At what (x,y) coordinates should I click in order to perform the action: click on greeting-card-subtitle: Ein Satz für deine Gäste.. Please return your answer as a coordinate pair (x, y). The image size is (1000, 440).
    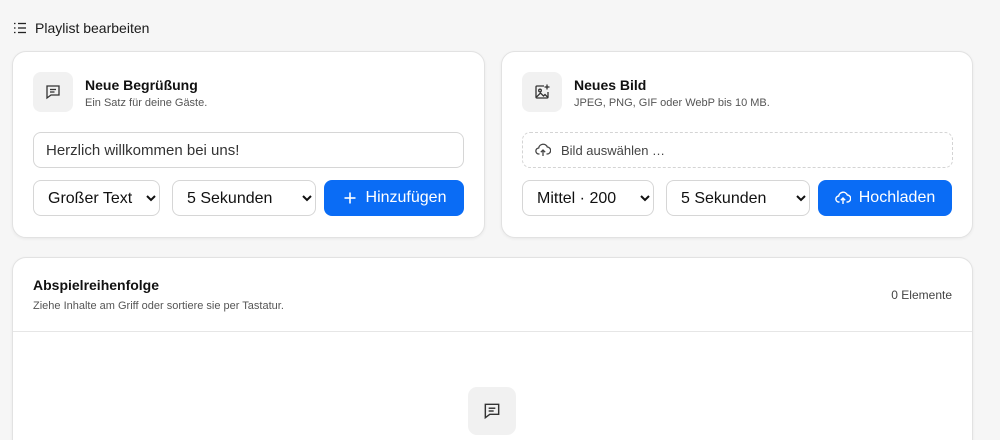
    Looking at the image, I should click on (146, 103).